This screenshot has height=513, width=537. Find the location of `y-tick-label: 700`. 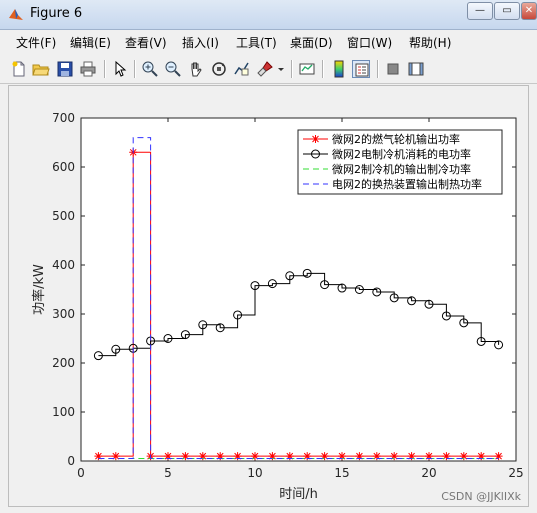

y-tick-label: 700 is located at coordinates (63, 118).